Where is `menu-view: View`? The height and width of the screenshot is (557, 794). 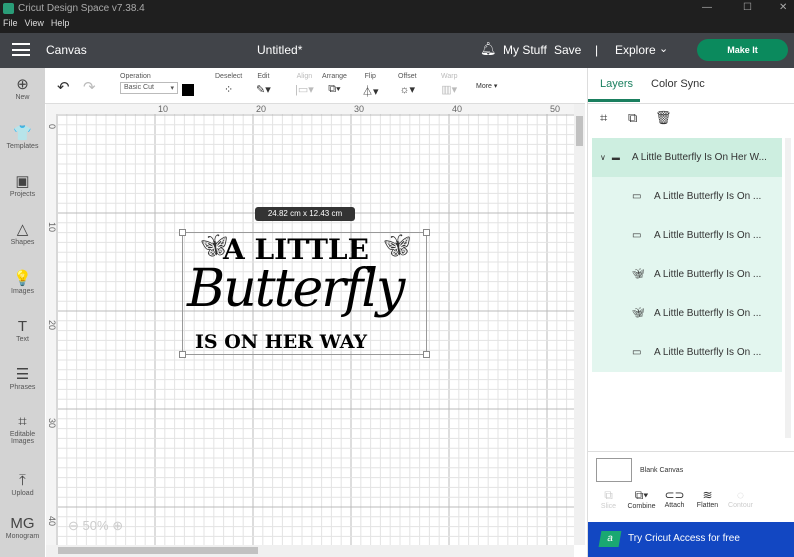 menu-view: View is located at coordinates (34, 23).